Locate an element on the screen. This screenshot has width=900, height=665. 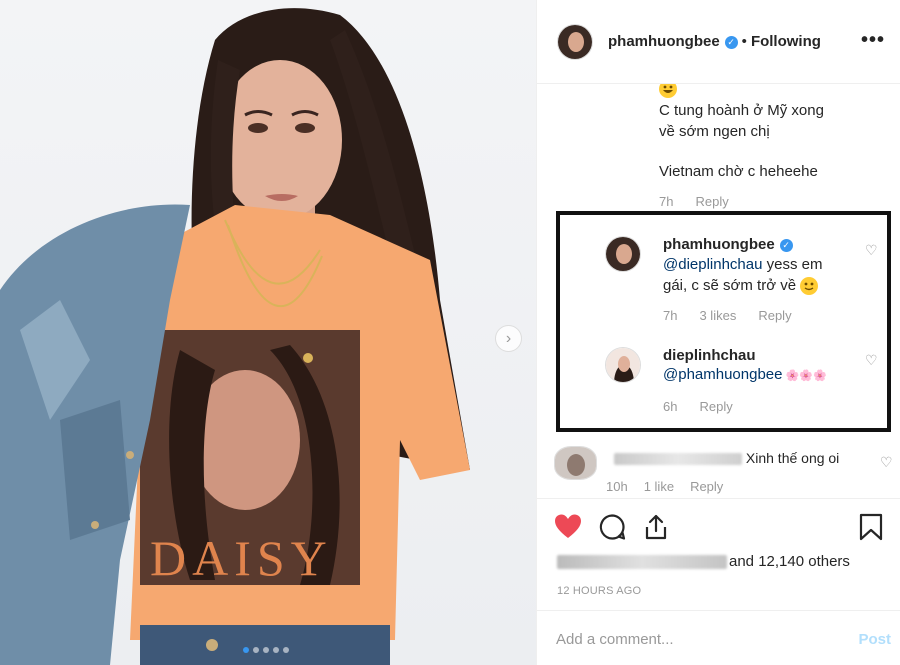
comment-body: Xinh thế ong oi 10h 1 like Reply is located at coordinates (740, 471).